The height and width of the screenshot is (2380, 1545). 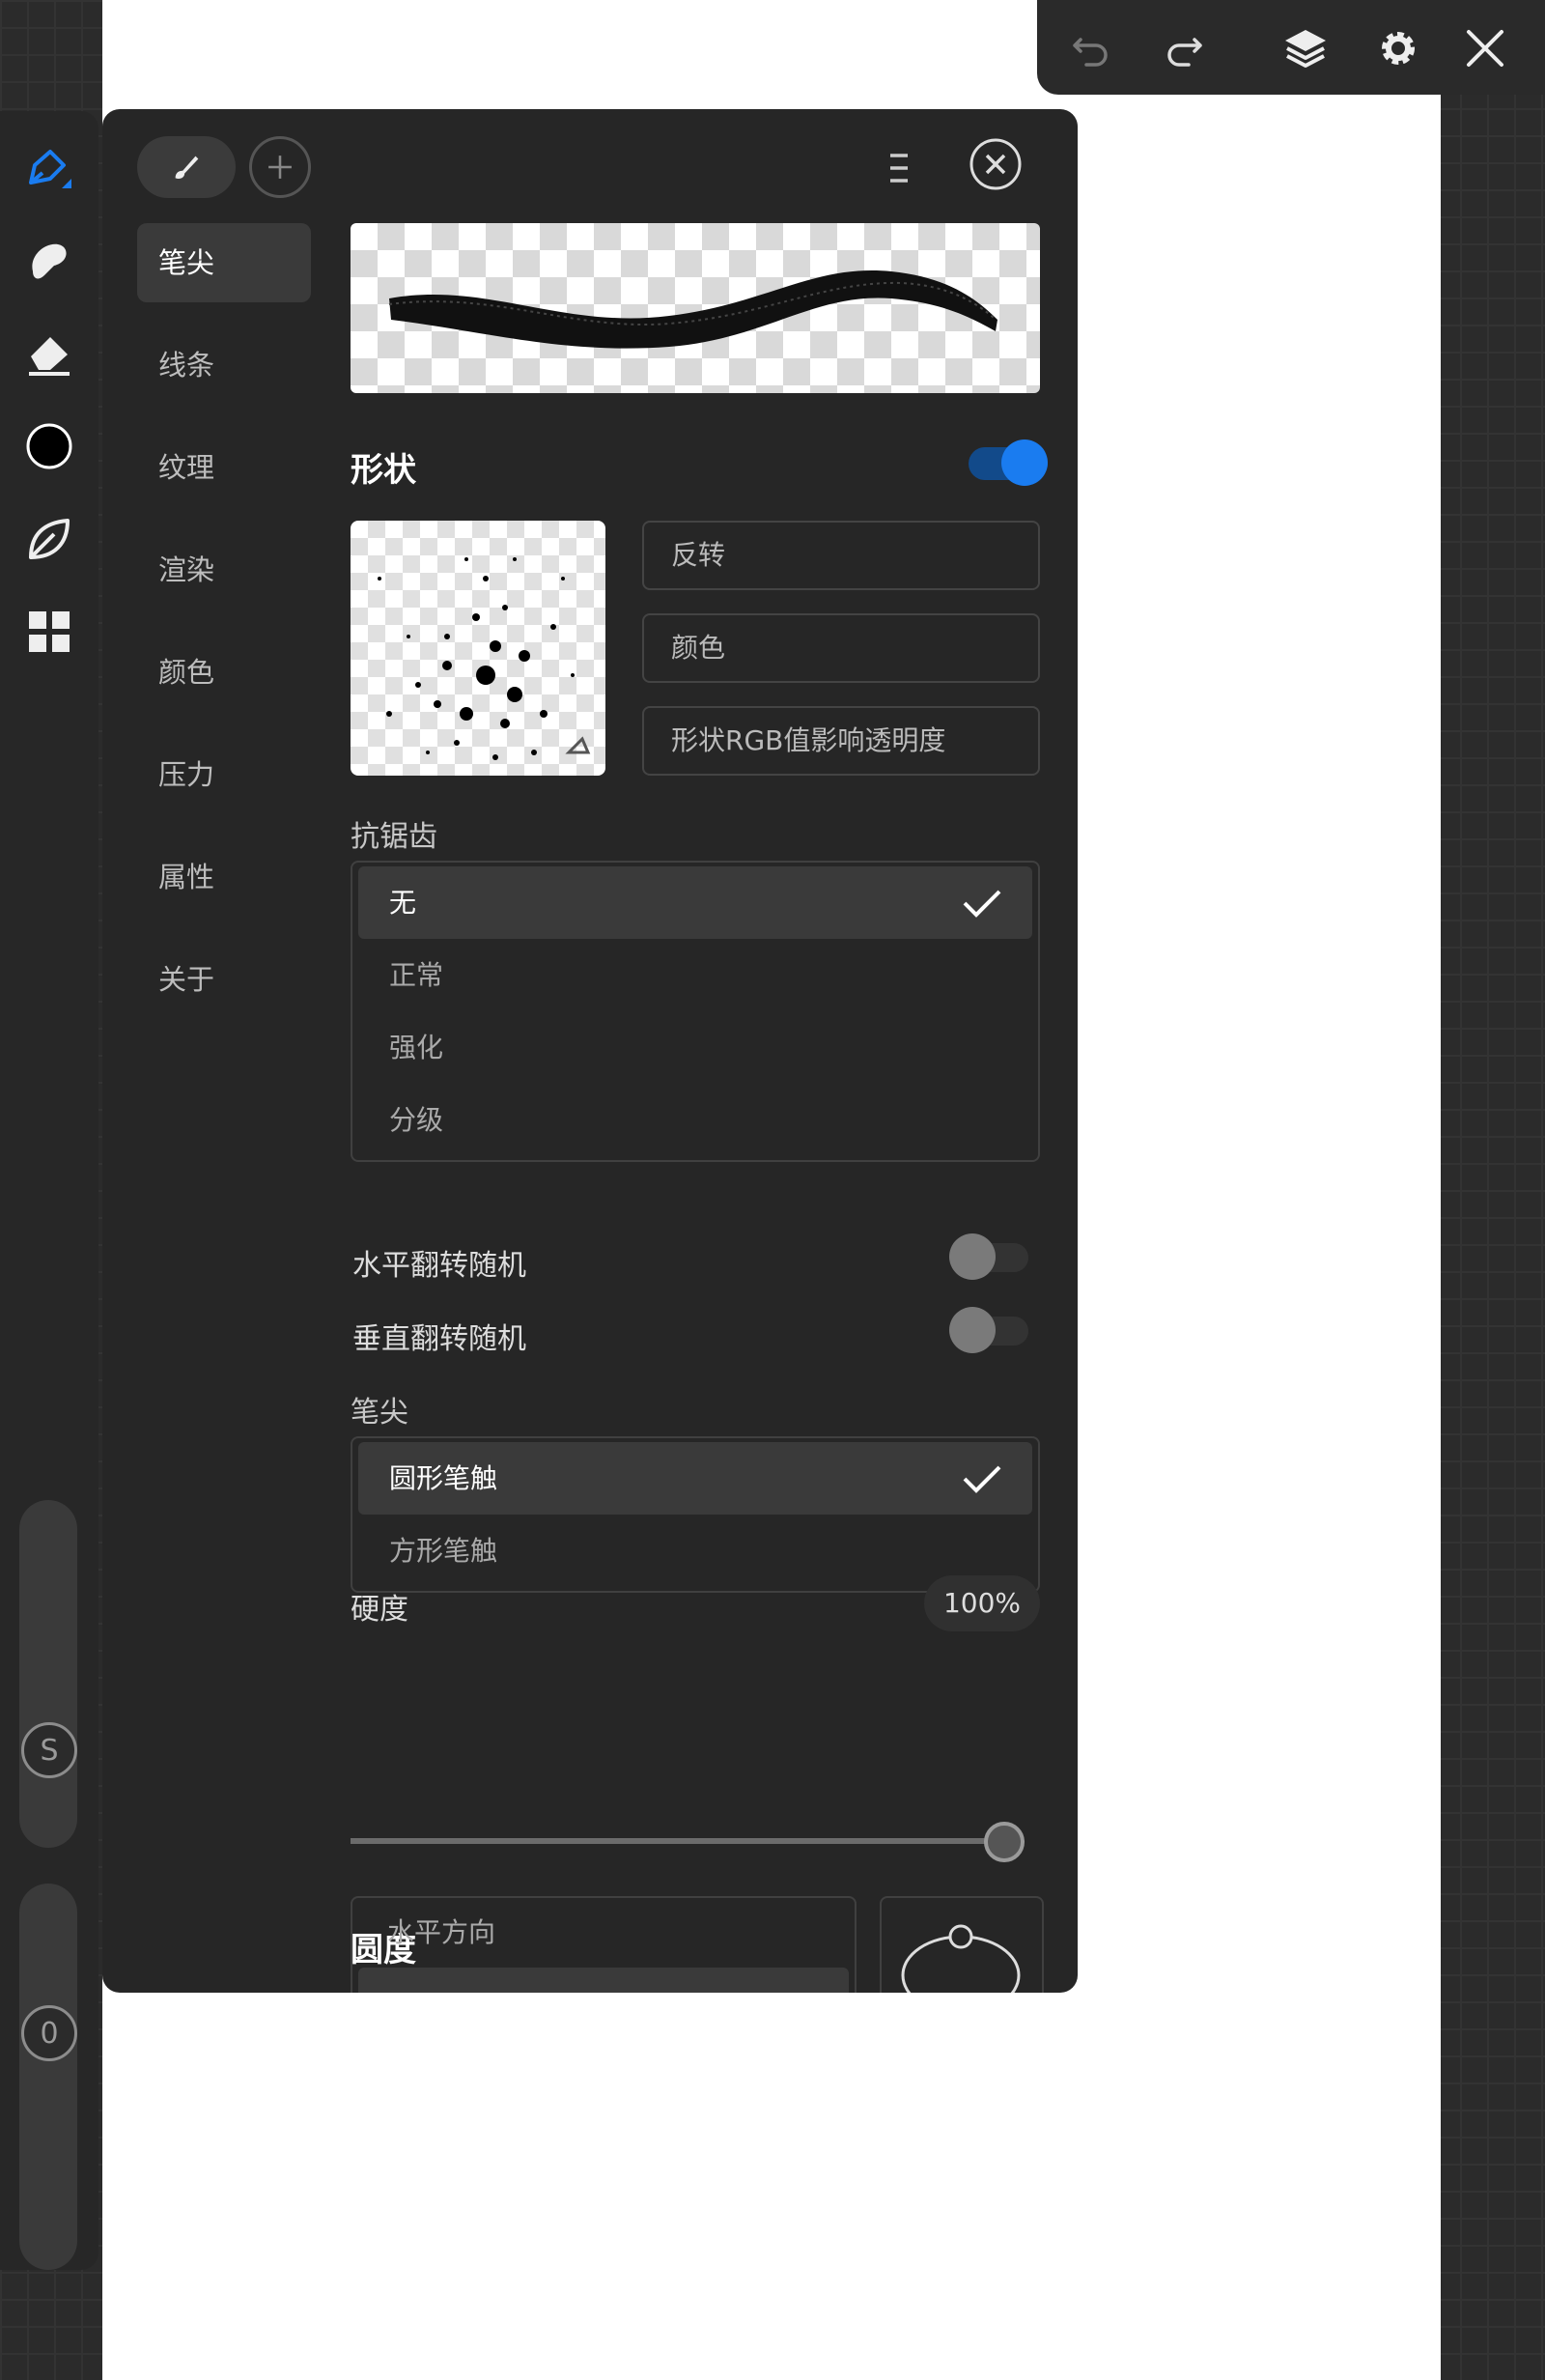 I want to click on brush-stroke-preview, so click(x=695, y=308).